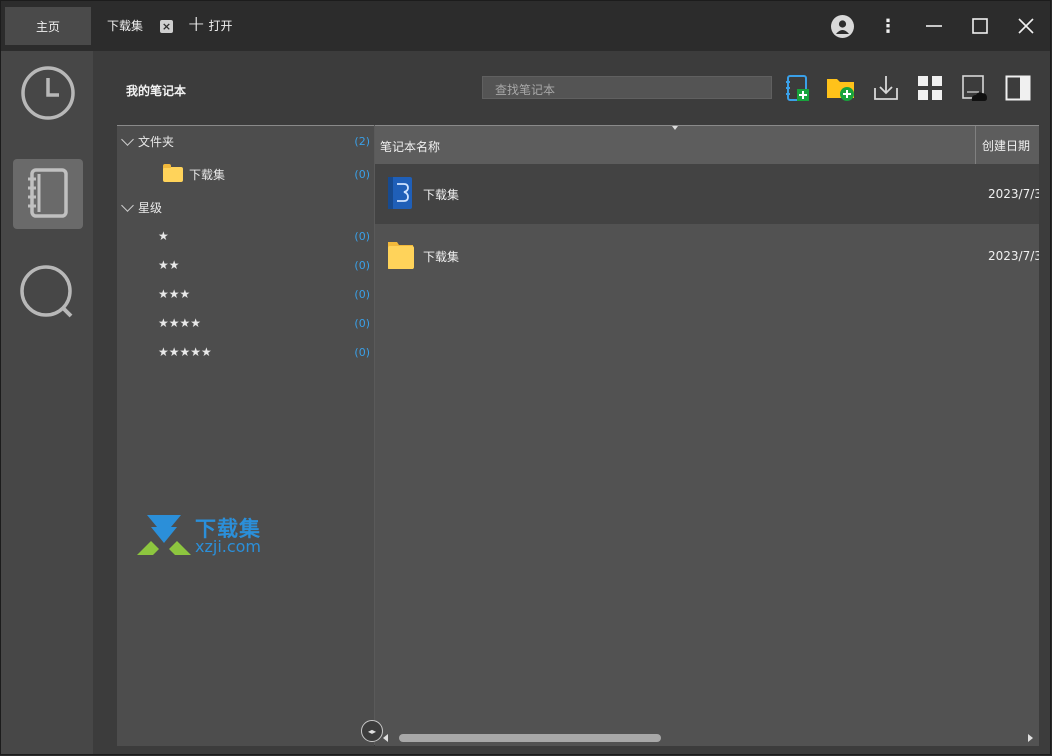  I want to click on list-header: 笔记本名称 创建日期, so click(707, 145).